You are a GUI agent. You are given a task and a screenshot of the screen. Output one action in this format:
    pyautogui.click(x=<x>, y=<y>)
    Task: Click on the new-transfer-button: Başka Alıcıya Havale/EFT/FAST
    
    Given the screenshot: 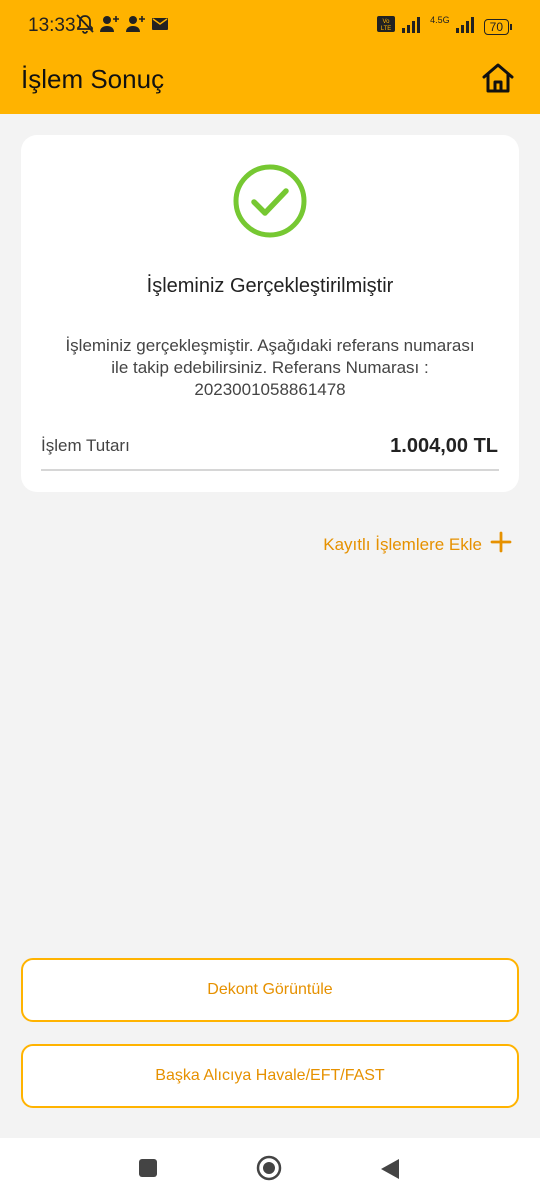 What is the action you would take?
    pyautogui.click(x=270, y=1076)
    